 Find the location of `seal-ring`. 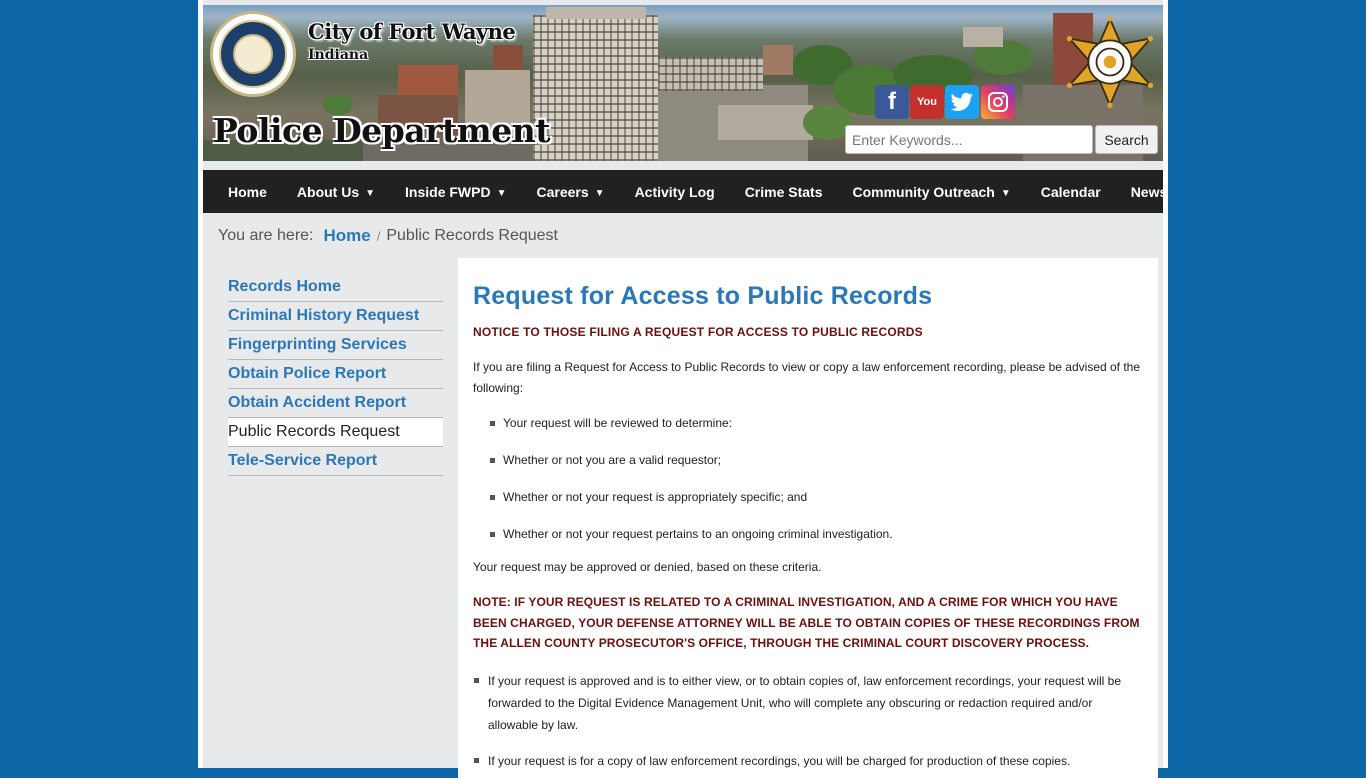

seal-ring is located at coordinates (253, 54).